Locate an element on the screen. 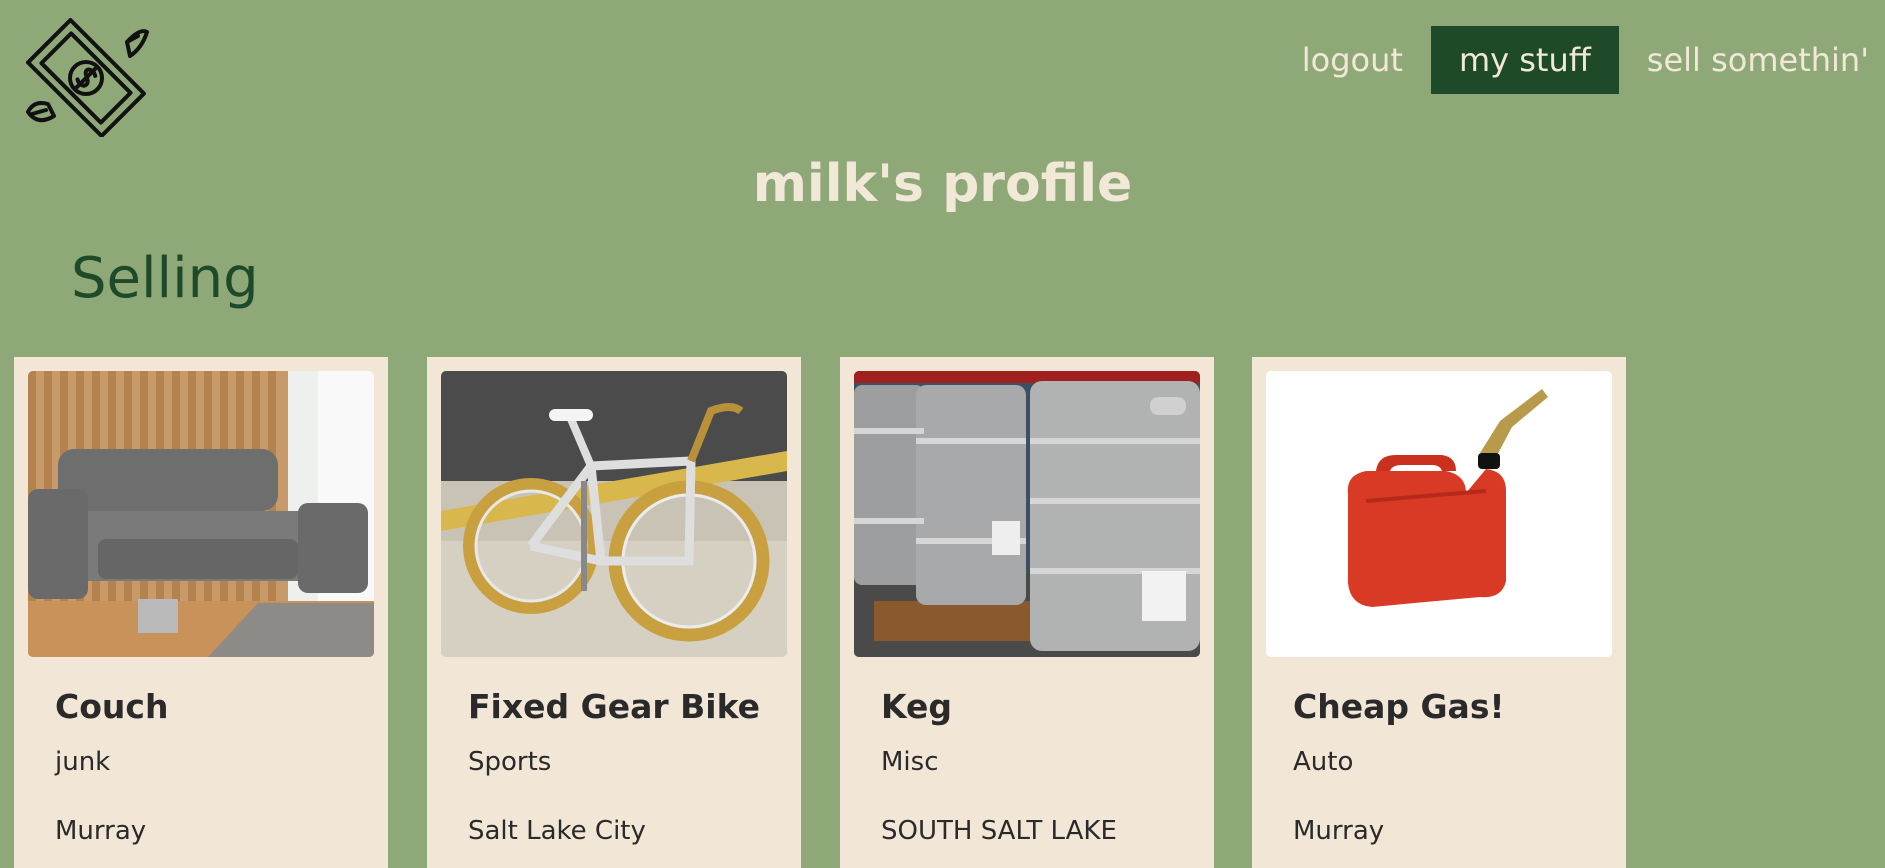 Image resolution: width=1885 pixels, height=868 pixels. item-title: Cheap Gas! is located at coordinates (1399, 706).